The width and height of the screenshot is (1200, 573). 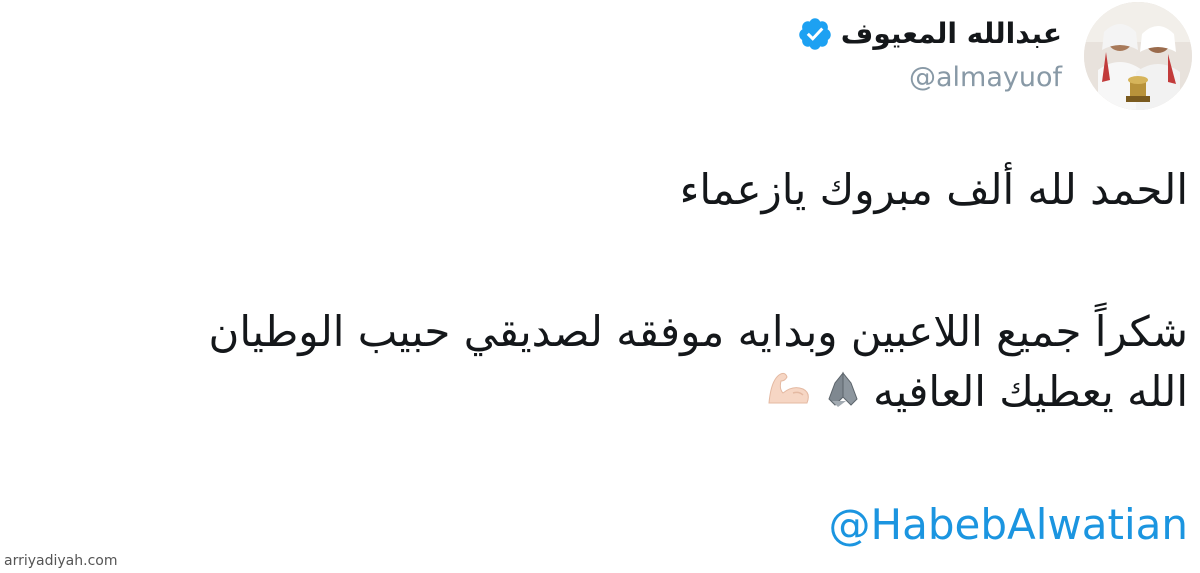 What do you see at coordinates (61, 561) in the screenshot?
I see `watermark: arriyadiyah.com` at bounding box center [61, 561].